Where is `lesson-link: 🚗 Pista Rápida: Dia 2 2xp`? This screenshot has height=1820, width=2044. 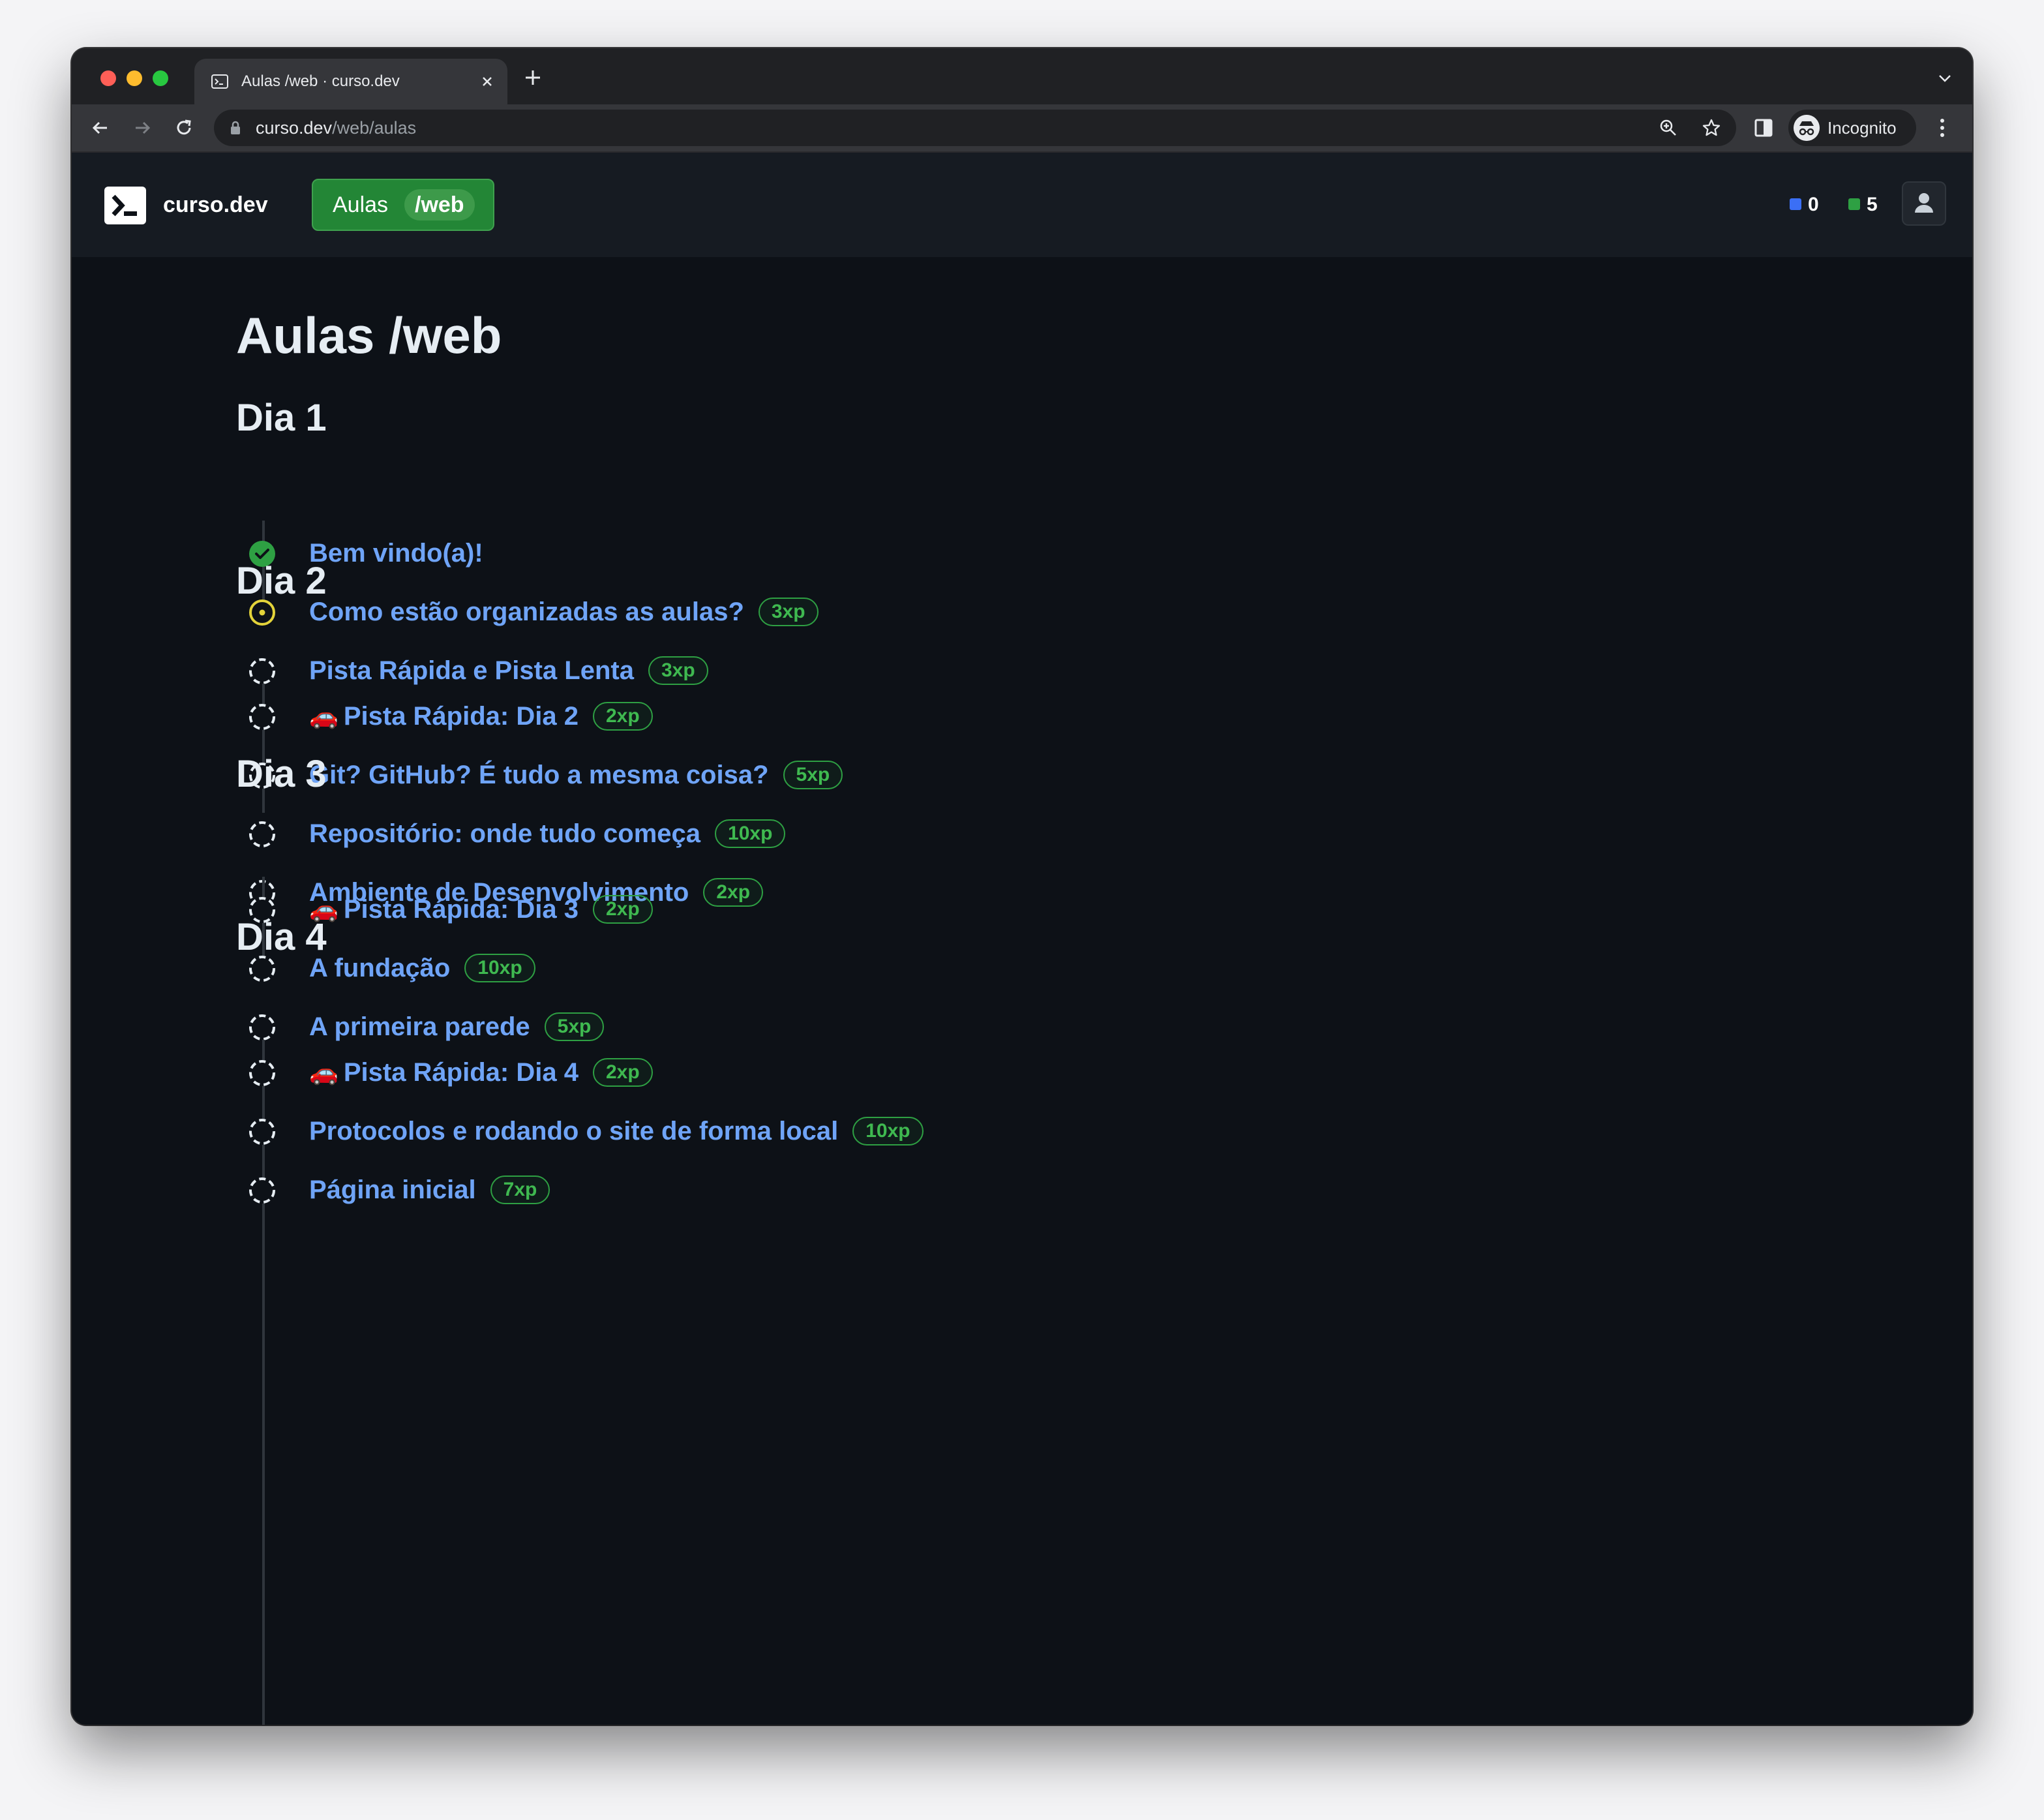
lesson-link: 🚗 Pista Rápida: Dia 2 2xp is located at coordinates (481, 717).